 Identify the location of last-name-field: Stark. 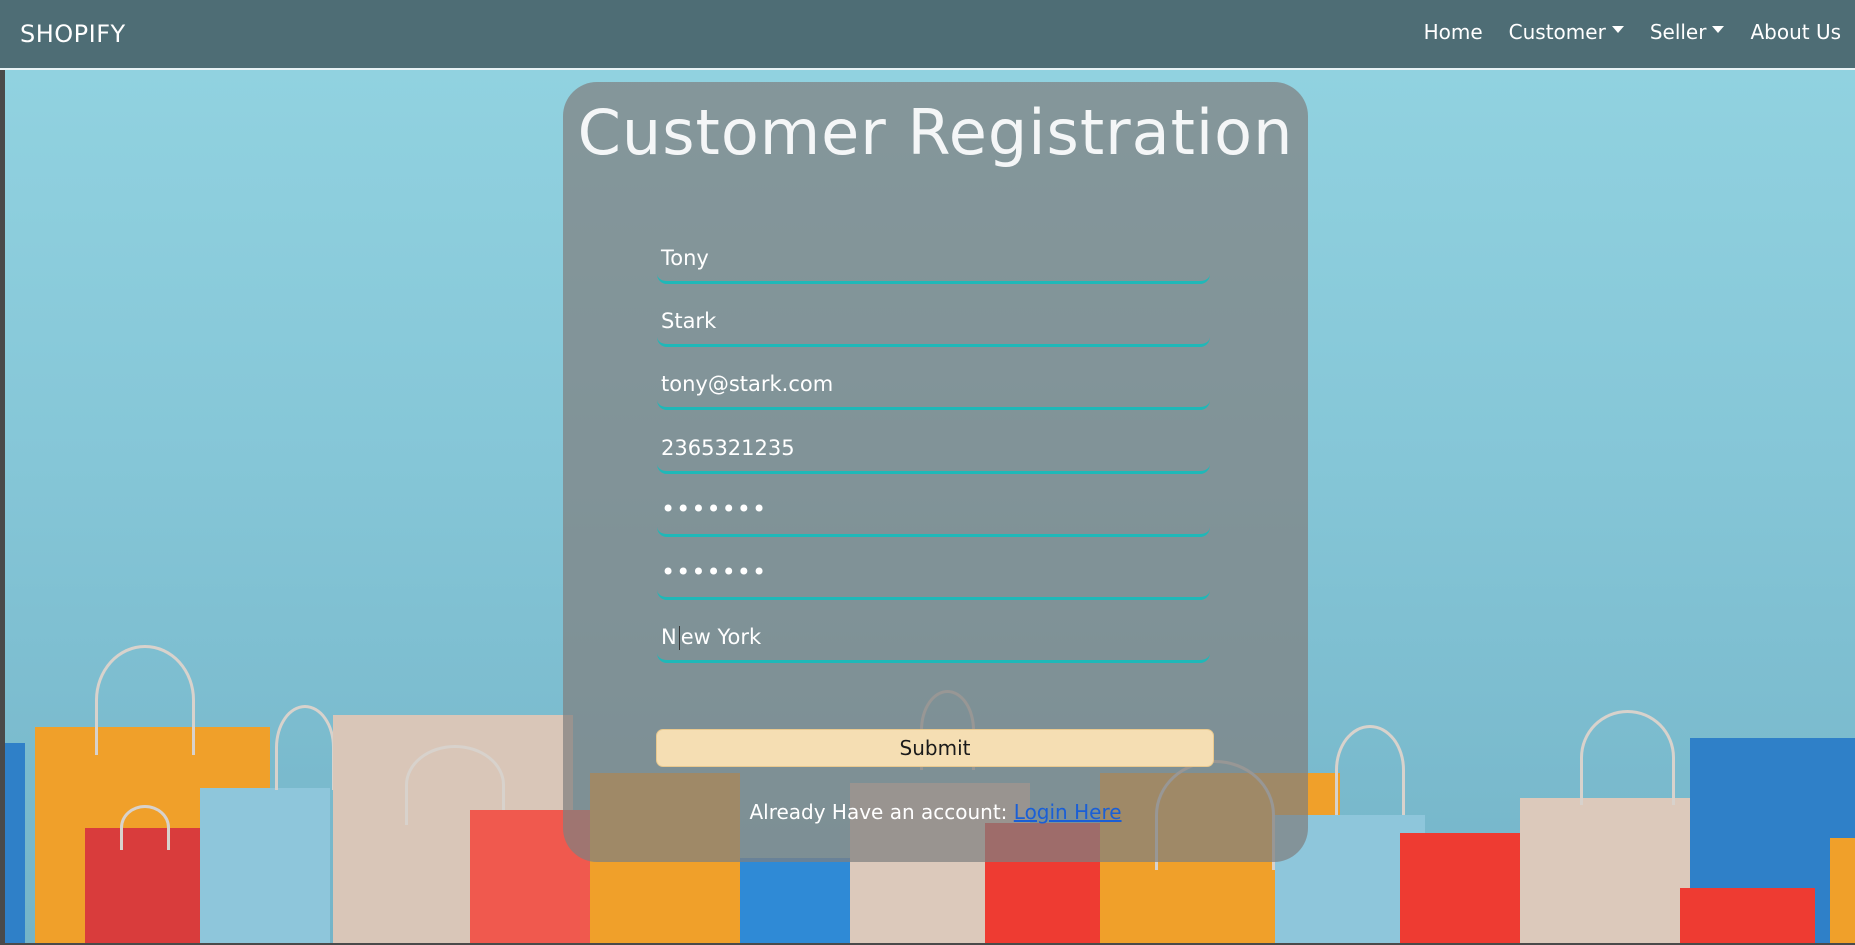
(933, 325).